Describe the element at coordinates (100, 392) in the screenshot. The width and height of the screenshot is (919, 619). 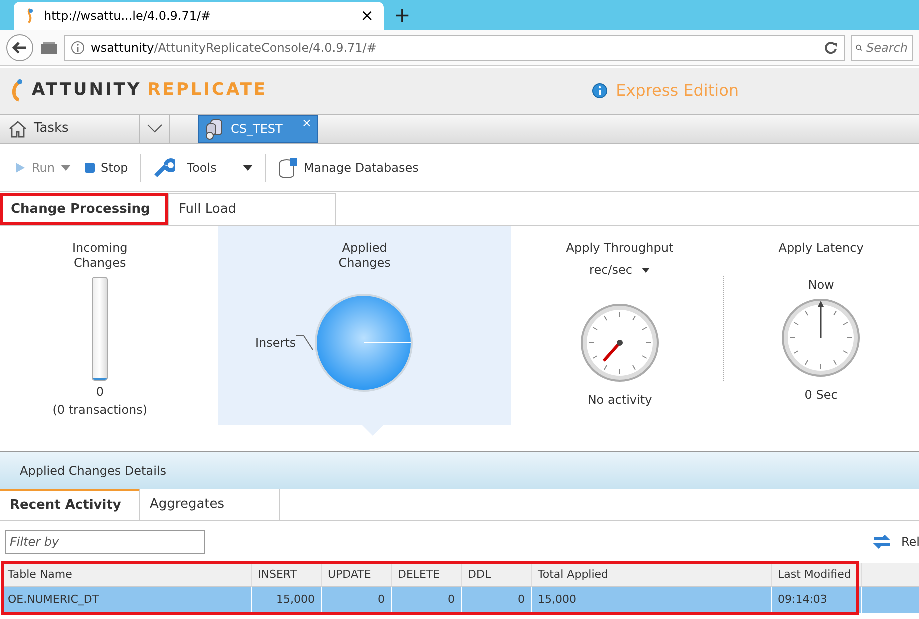
I see `metric-value: 0` at that location.